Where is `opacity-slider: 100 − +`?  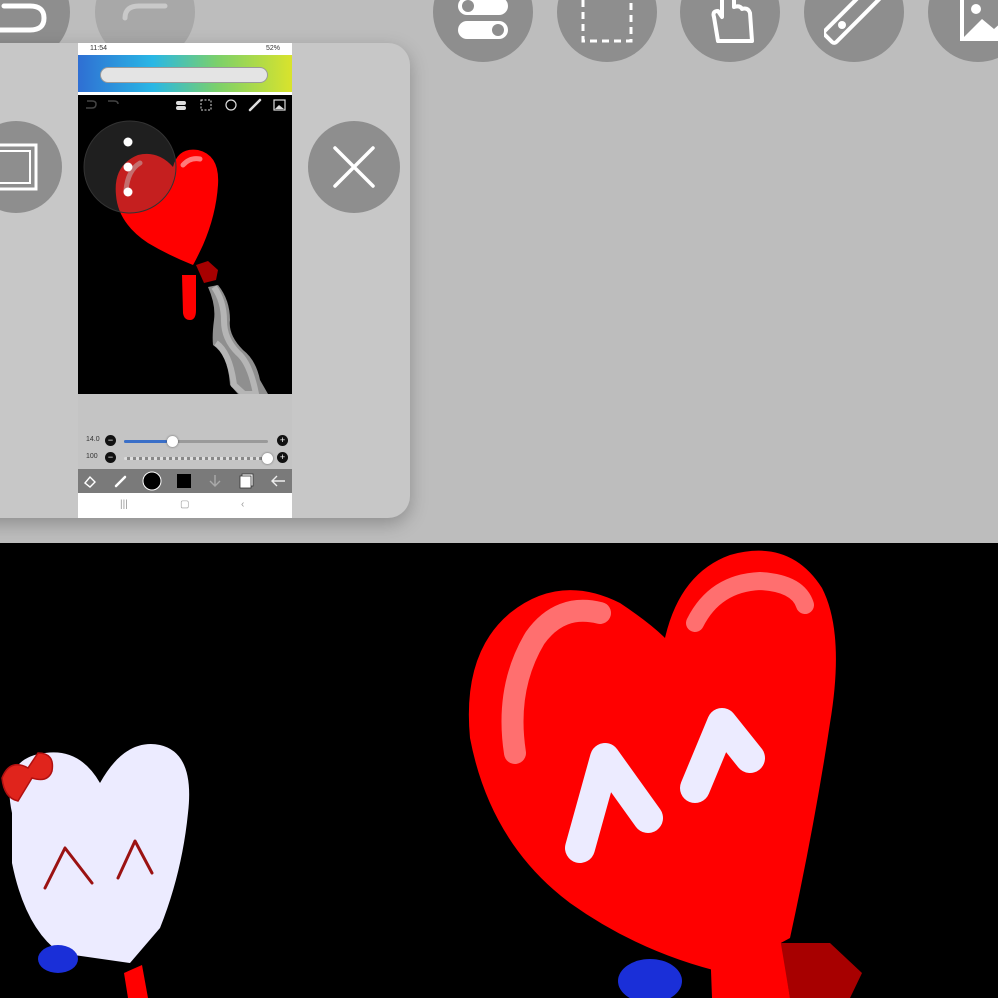
opacity-slider: 100 − + is located at coordinates (187, 458).